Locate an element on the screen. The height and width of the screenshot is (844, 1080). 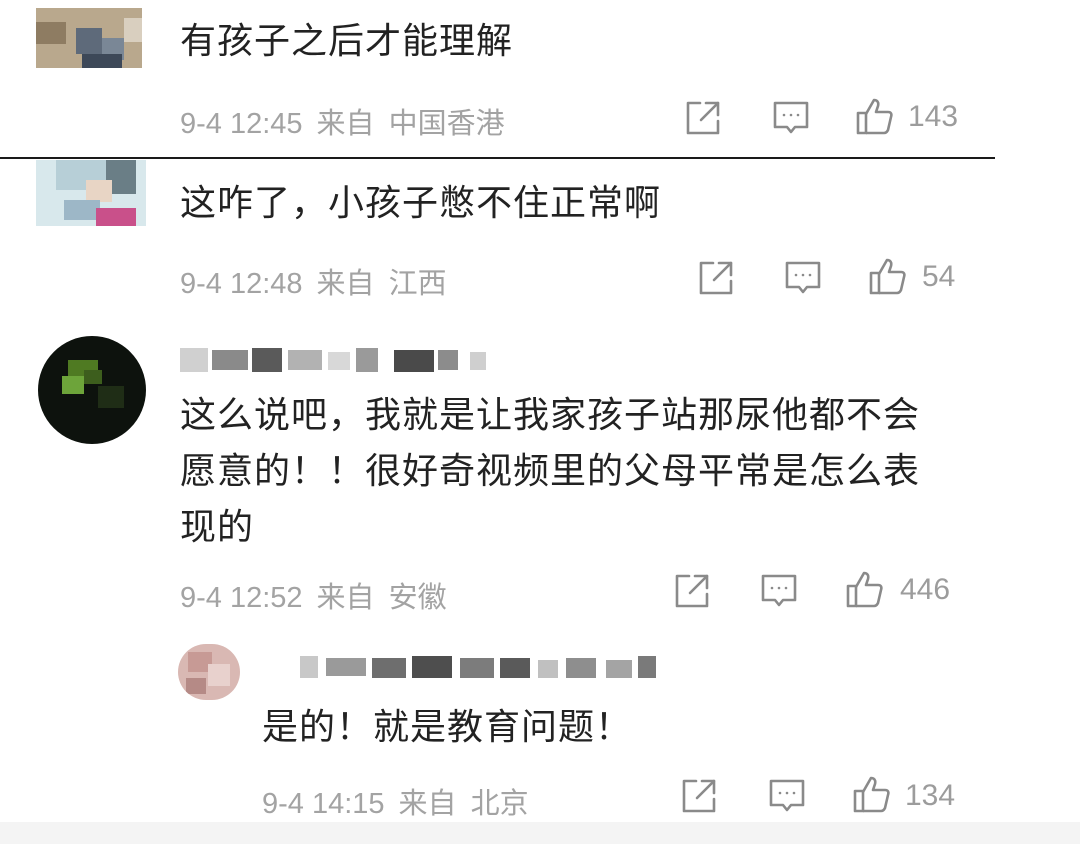
like-count: 134 is located at coordinates (930, 795).